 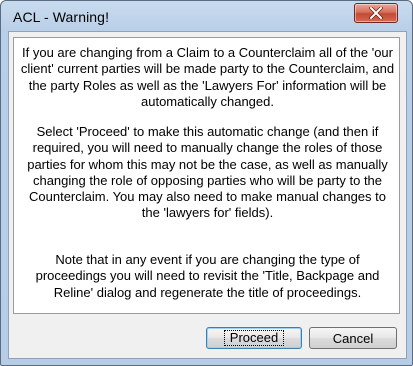 I want to click on proceed-button: Proceed, so click(x=254, y=338).